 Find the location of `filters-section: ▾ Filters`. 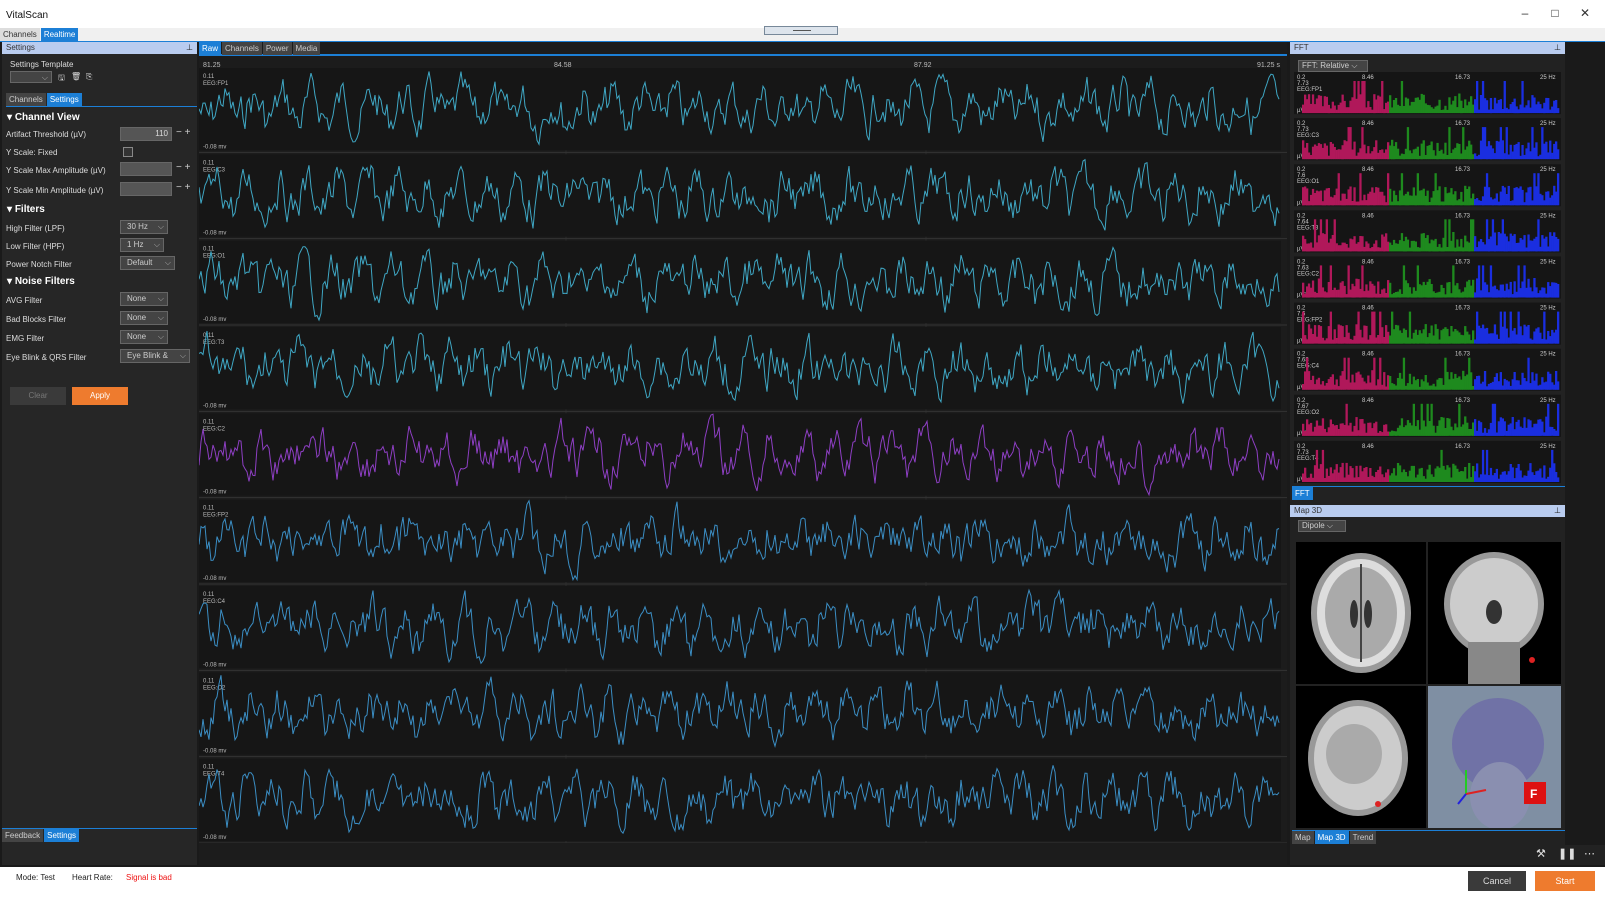

filters-section: ▾ Filters is located at coordinates (26, 209).